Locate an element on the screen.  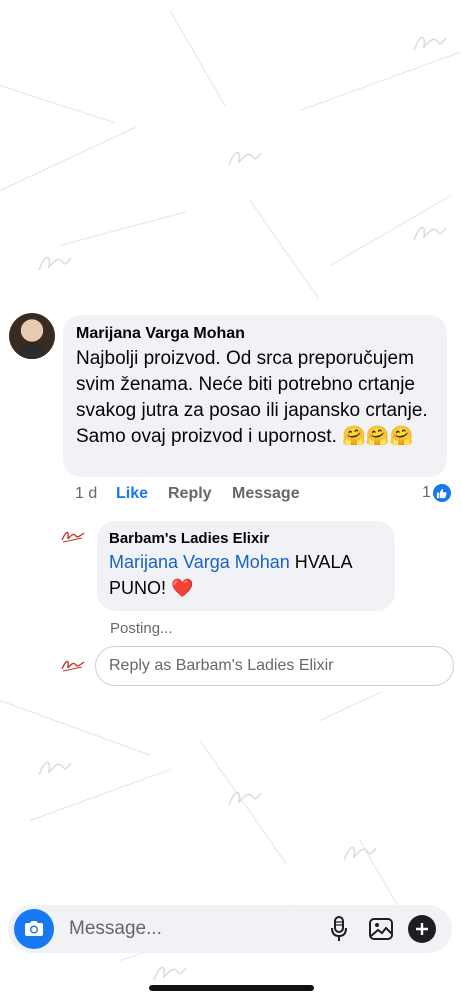
reply-text: Marijana Varga Mohan HVALA PUNO! ❤️ is located at coordinates (246, 575).